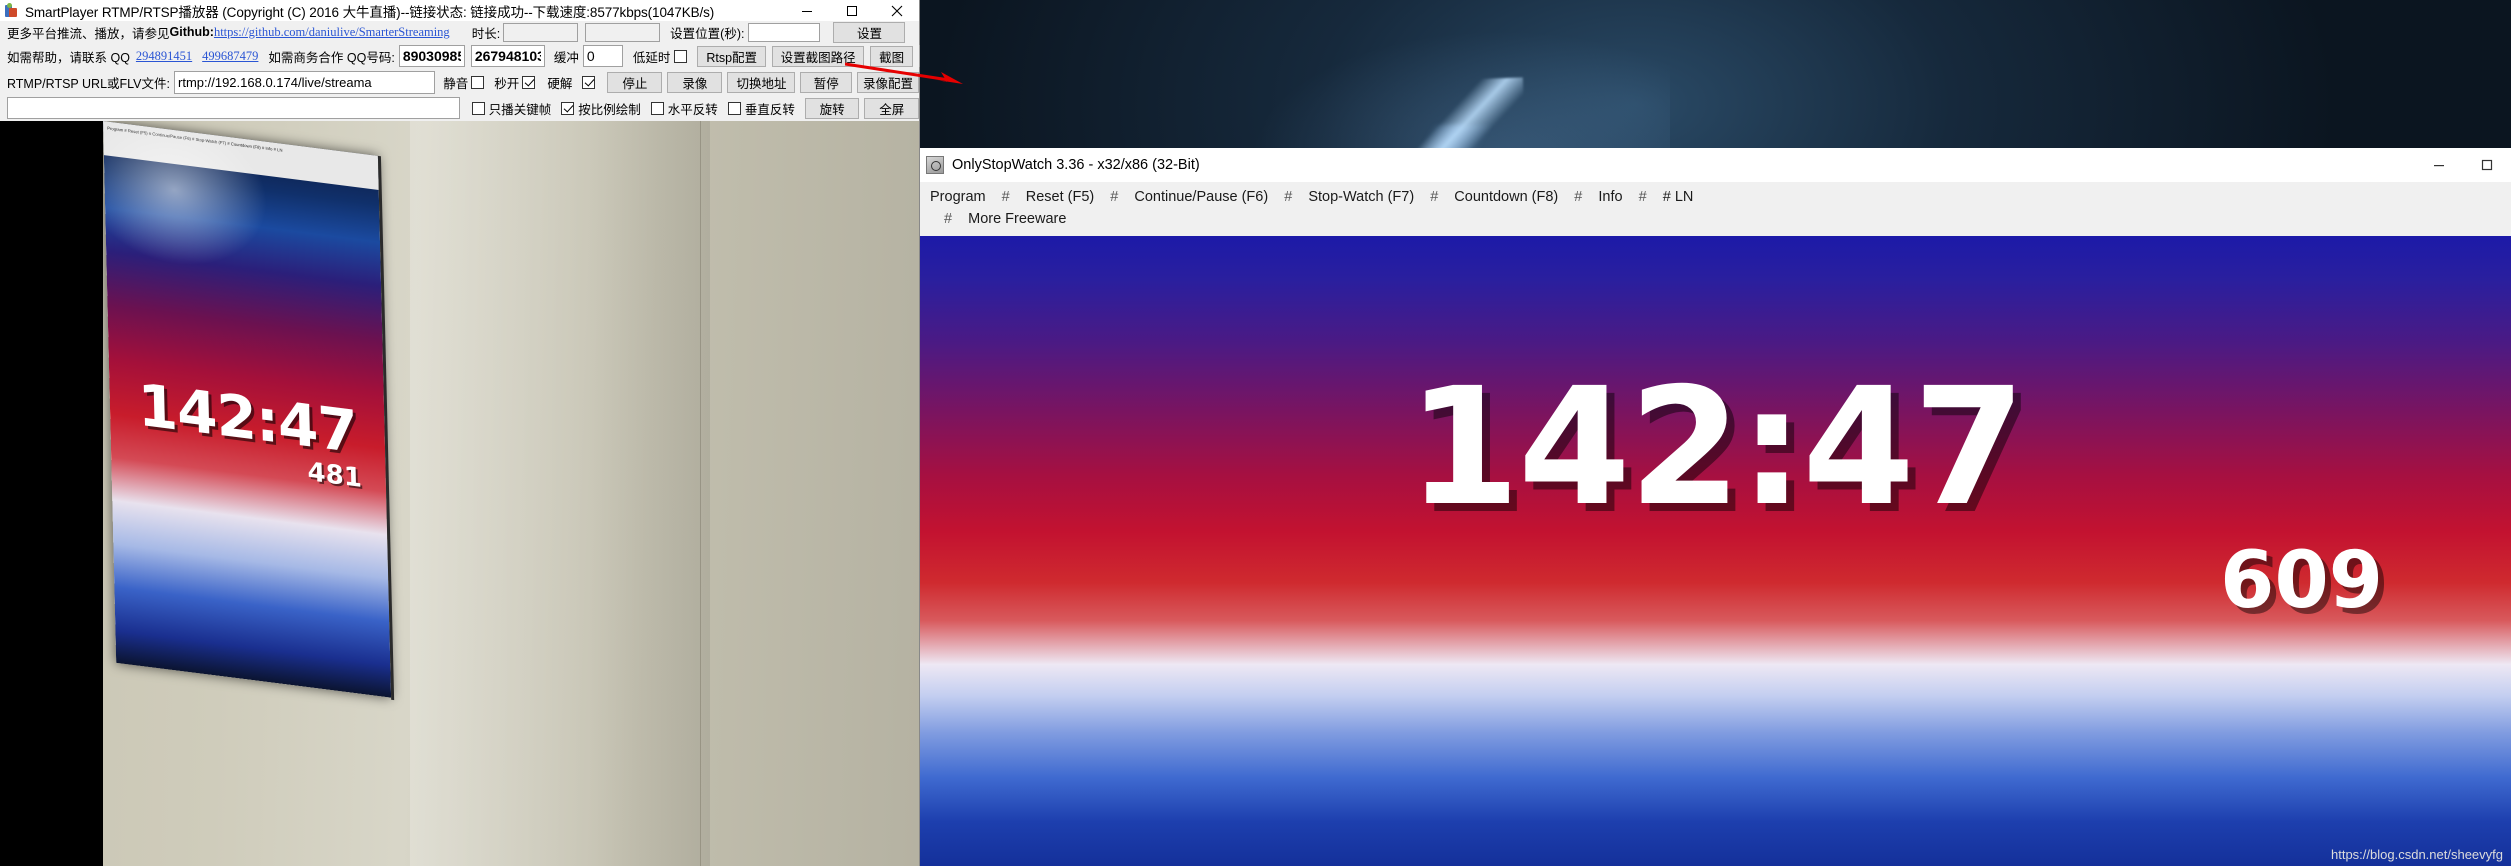 This screenshot has width=2511, height=866. Describe the element at coordinates (2417, 854) in the screenshot. I see `watermark-text: https://blog.csdn.net/sheevyfg` at that location.